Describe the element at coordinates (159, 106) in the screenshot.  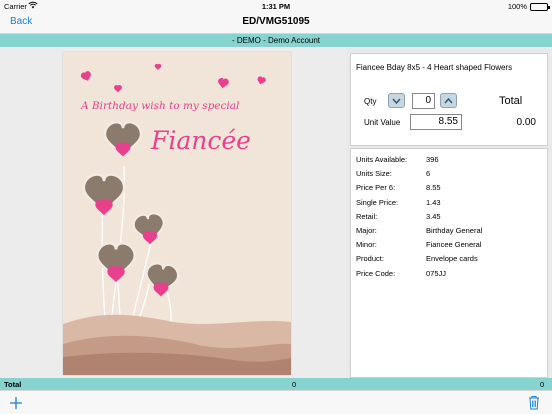
I see `card-text-line1: A Birthday wish to my special` at that location.